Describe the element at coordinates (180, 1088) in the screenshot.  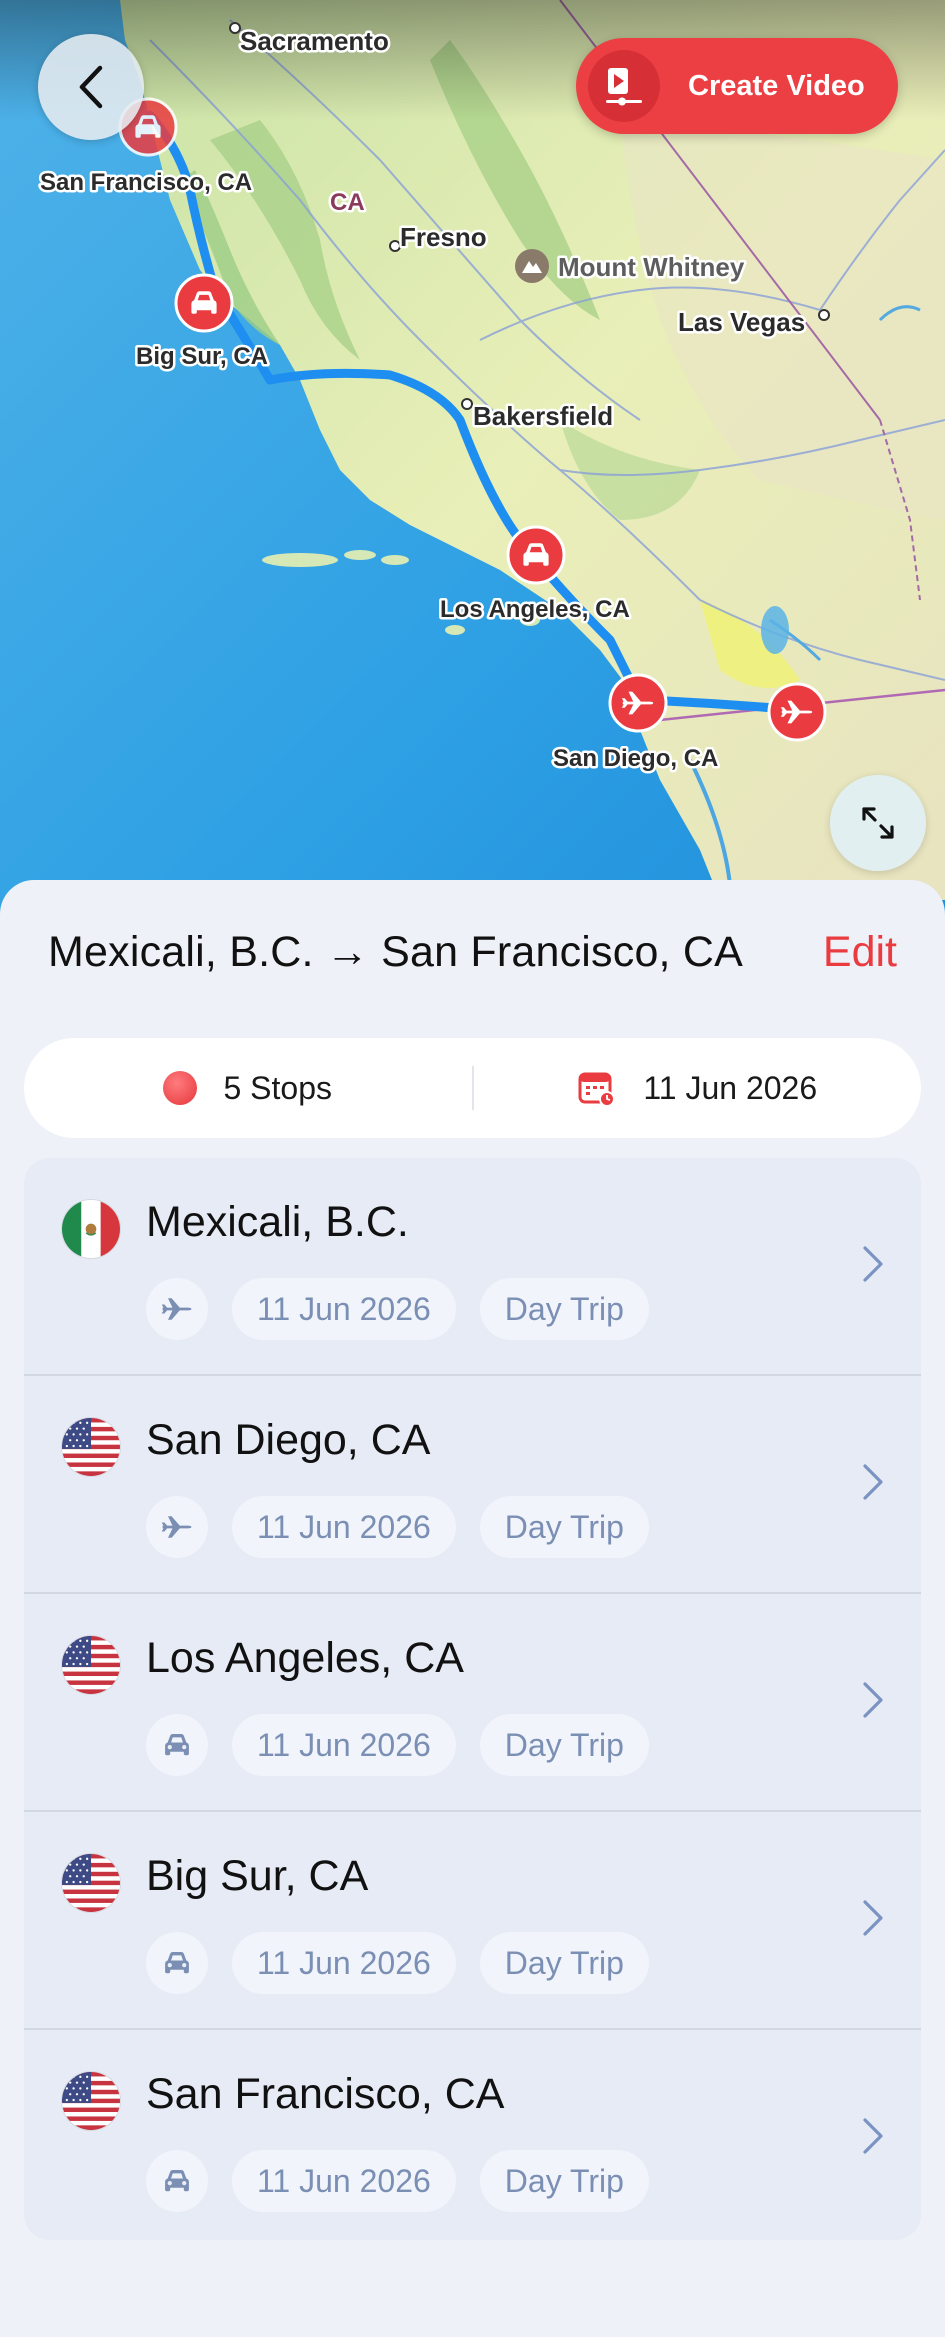
I see `stops-dot-icon` at that location.